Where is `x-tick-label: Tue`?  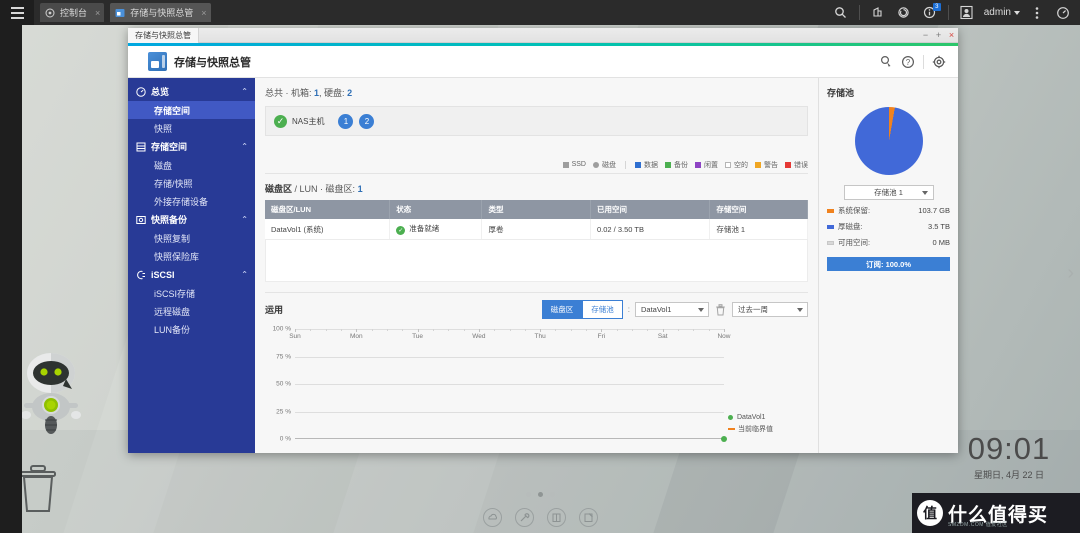
x-tick-label: Tue is located at coordinates (418, 336).